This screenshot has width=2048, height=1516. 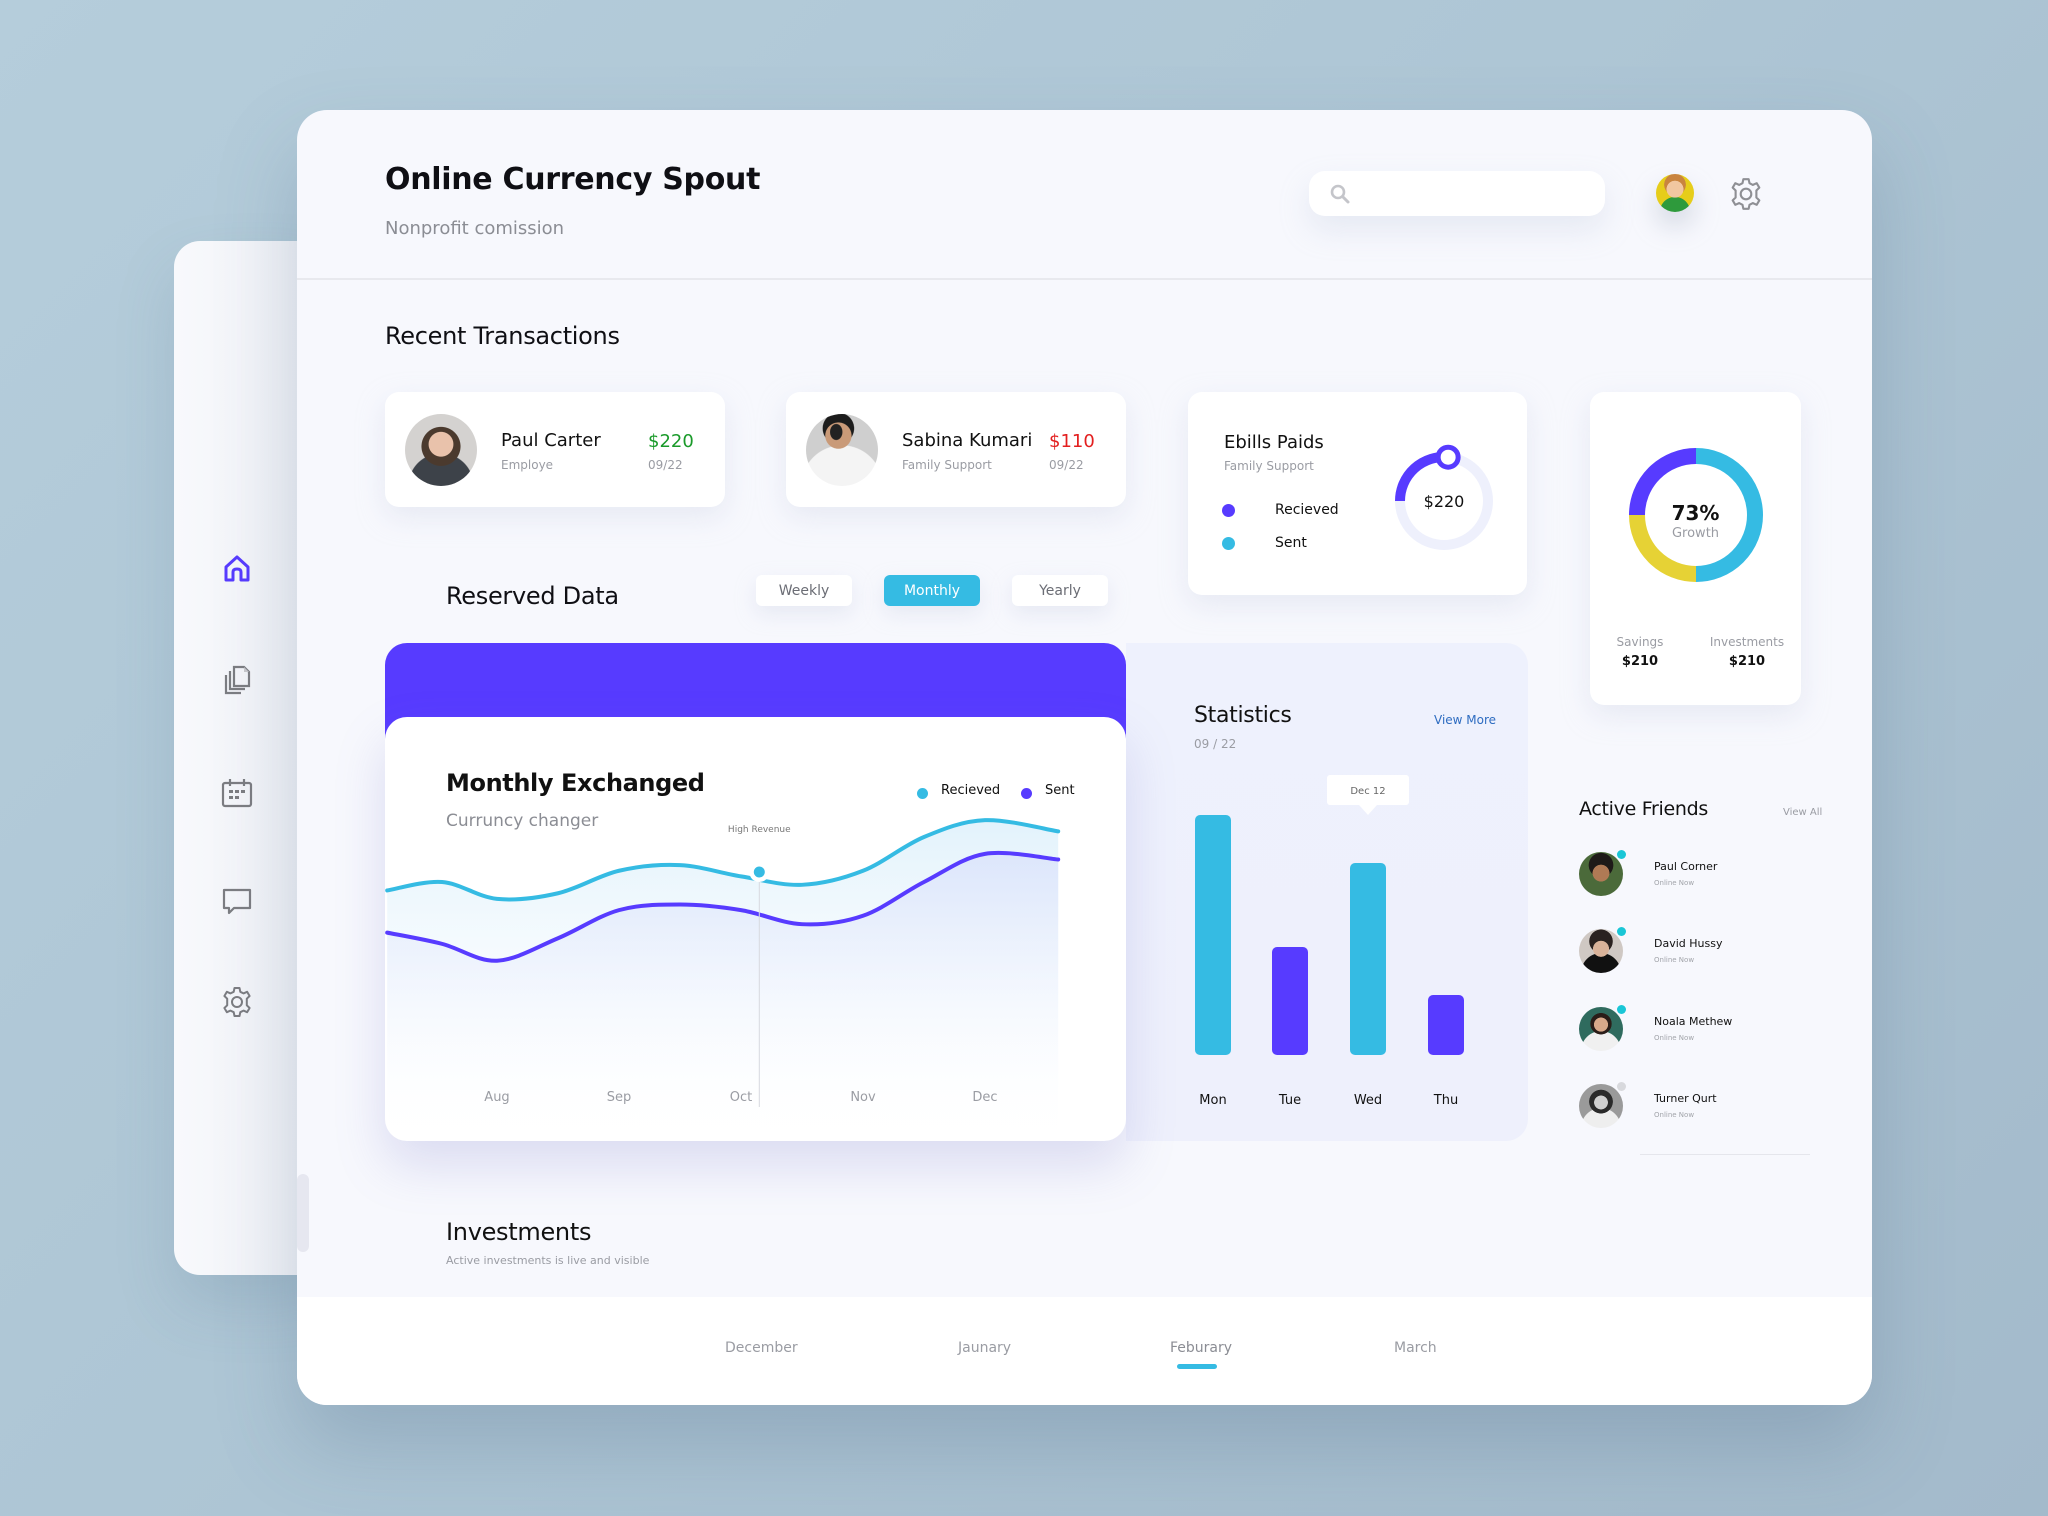 I want to click on bar-thu, so click(x=1446, y=1025).